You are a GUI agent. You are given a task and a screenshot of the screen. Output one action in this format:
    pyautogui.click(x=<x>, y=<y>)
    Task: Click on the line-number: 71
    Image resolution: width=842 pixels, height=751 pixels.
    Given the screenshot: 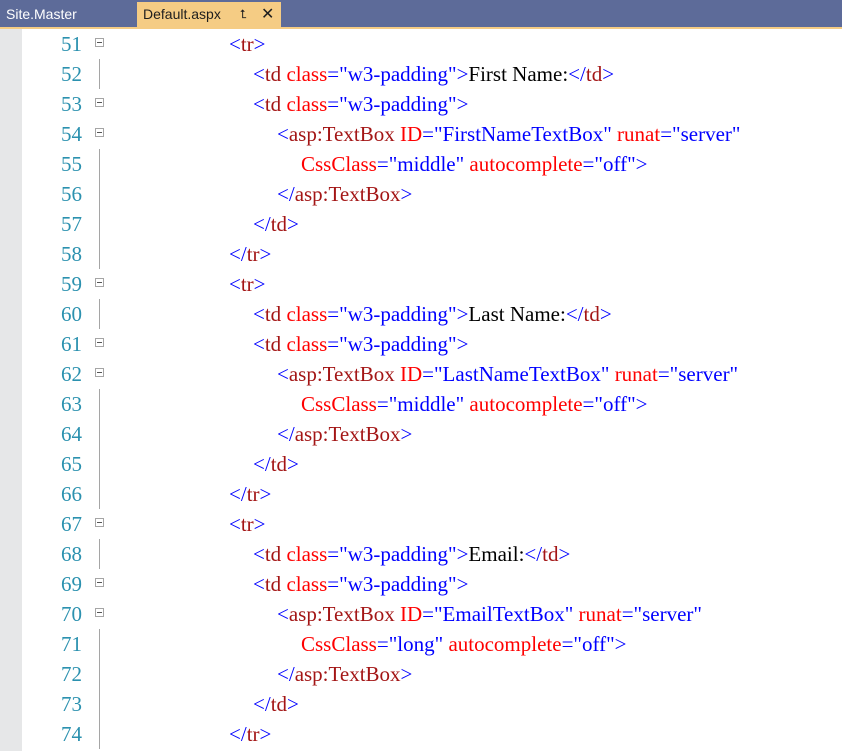 What is the action you would take?
    pyautogui.click(x=71, y=644)
    